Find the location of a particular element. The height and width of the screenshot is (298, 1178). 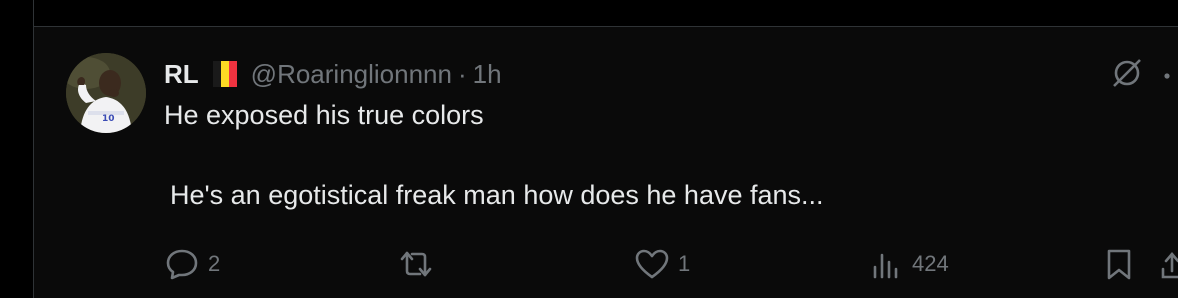

tweet-header: RL @Roaringlionnnn · 1h is located at coordinates (333, 74).